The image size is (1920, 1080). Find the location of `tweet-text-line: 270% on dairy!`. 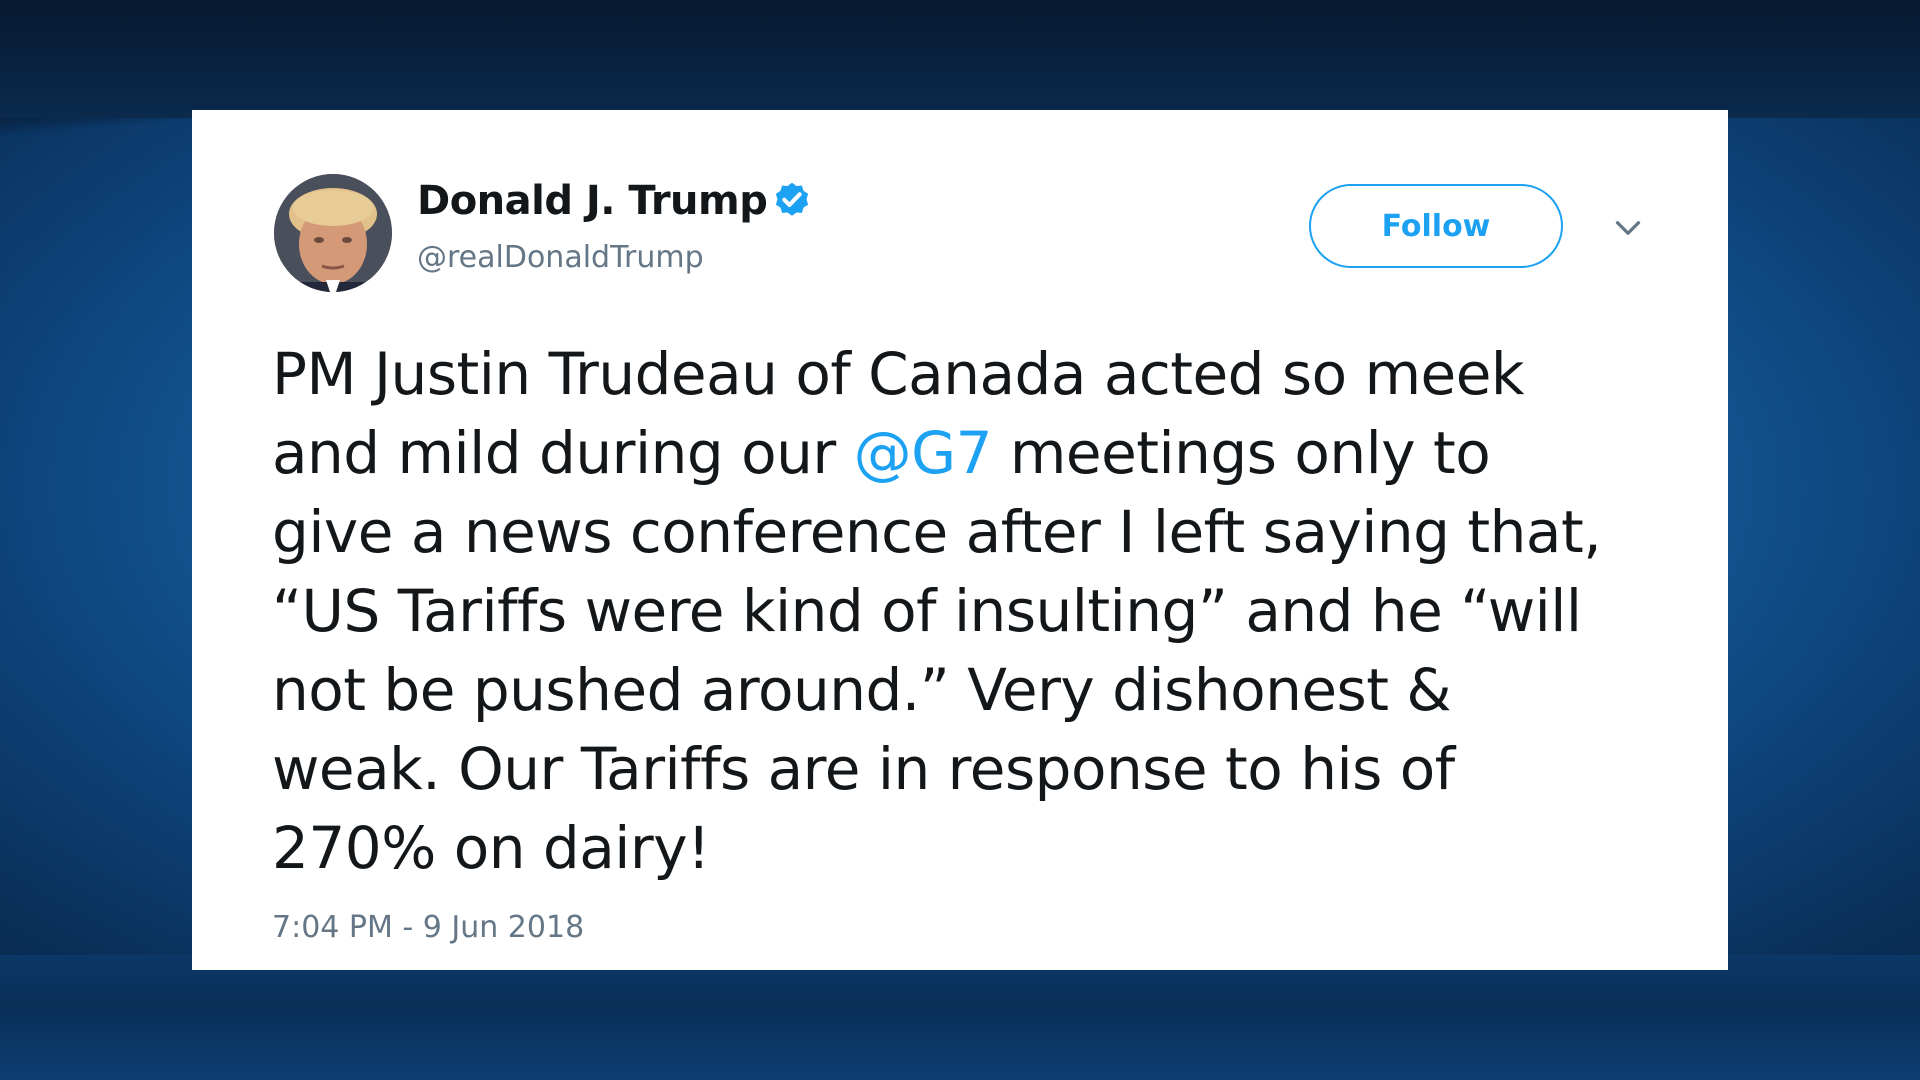

tweet-text-line: 270% on dairy! is located at coordinates (972, 848).